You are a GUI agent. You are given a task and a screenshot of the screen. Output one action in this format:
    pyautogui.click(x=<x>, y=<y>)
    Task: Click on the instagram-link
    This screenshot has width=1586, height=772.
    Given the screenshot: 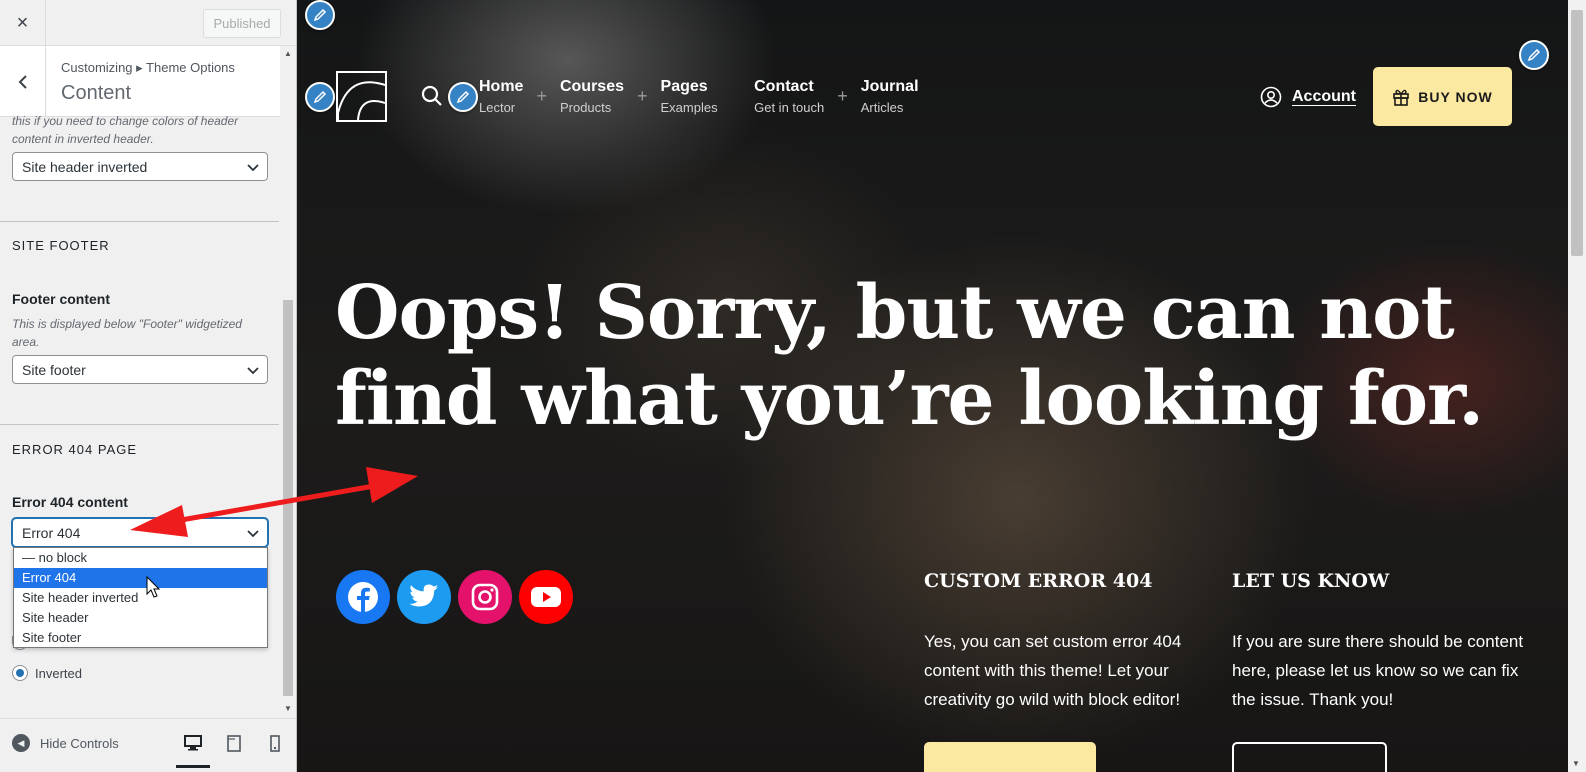 What is the action you would take?
    pyautogui.click(x=485, y=597)
    